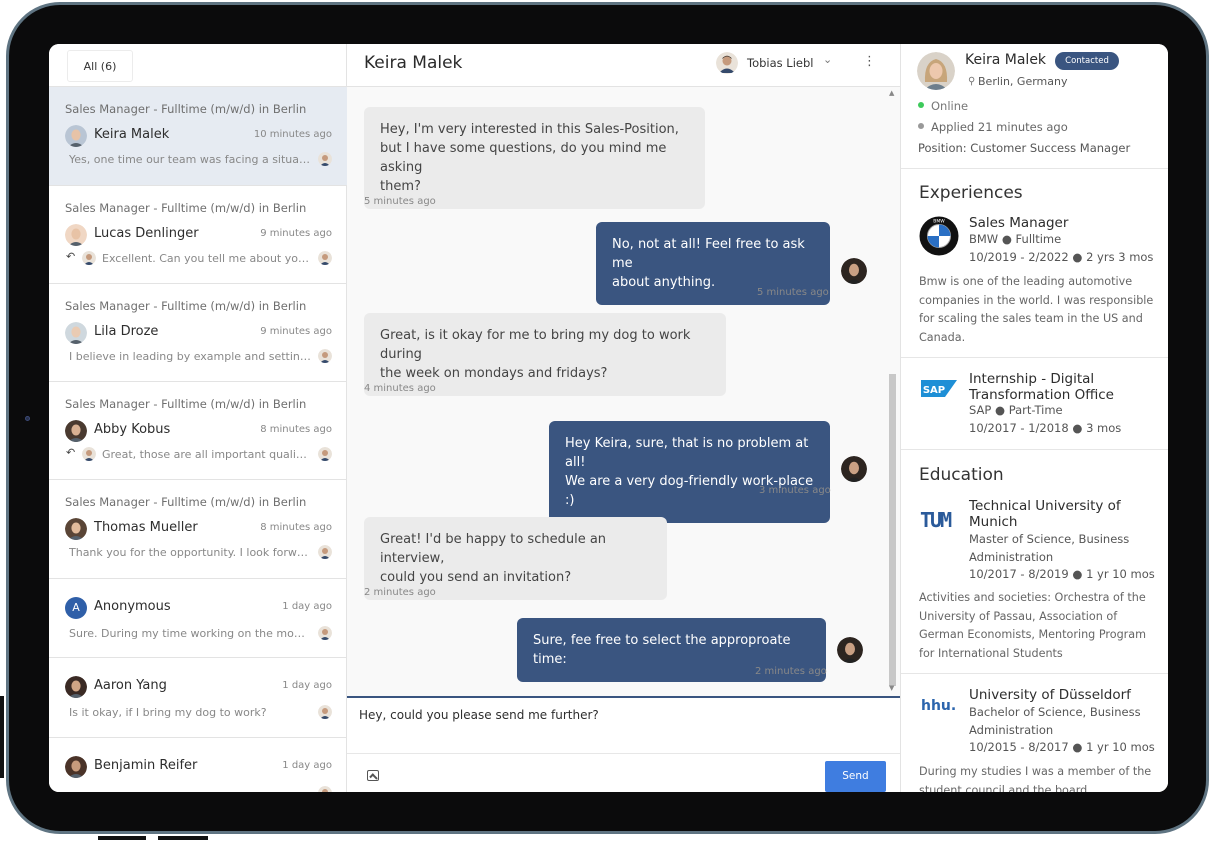  What do you see at coordinates (126, 331) in the screenshot?
I see `contact-name: Lila Droze` at bounding box center [126, 331].